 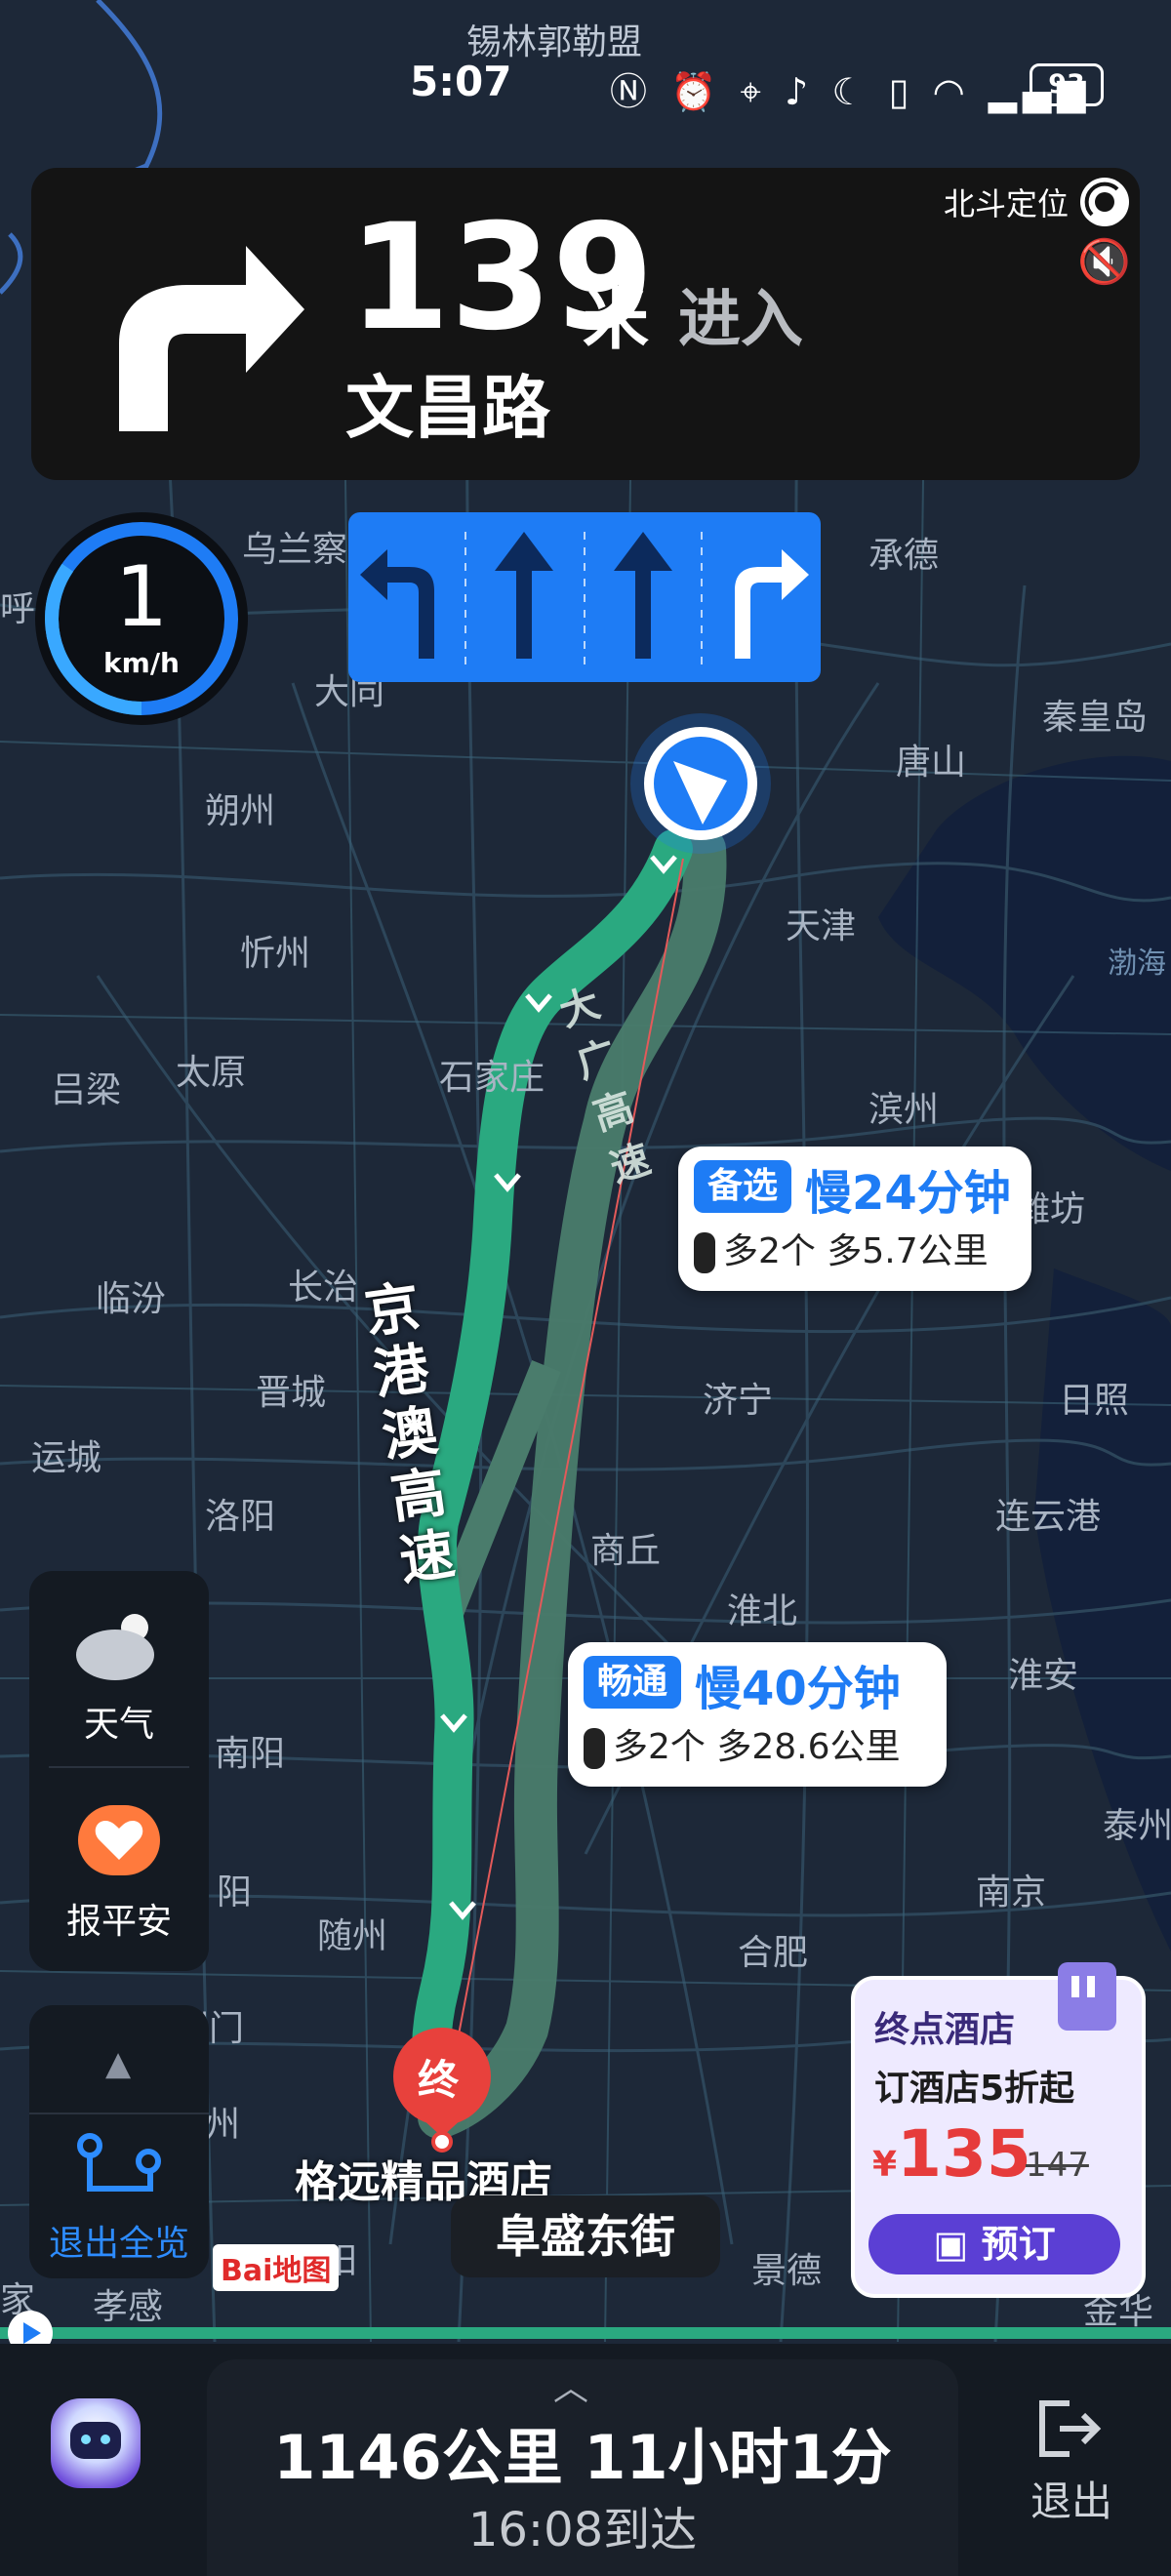 I want to click on next-road-name: 文昌路, so click(x=447, y=408).